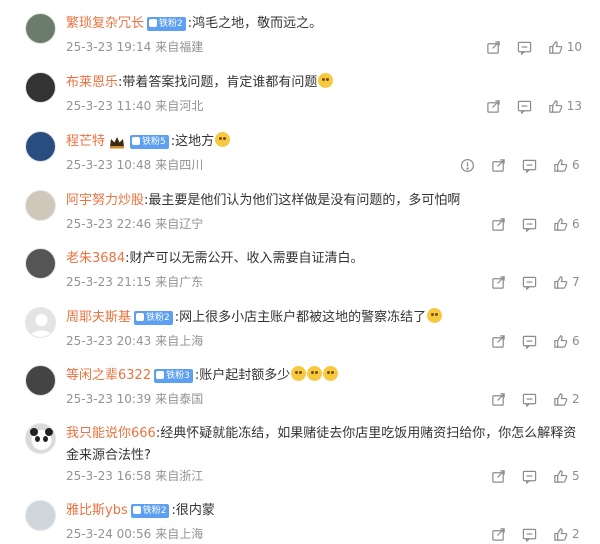 Image resolution: width=600 pixels, height=544 pixels. What do you see at coordinates (192, 141) in the screenshot?
I see `comment-text: :这地方` at bounding box center [192, 141].